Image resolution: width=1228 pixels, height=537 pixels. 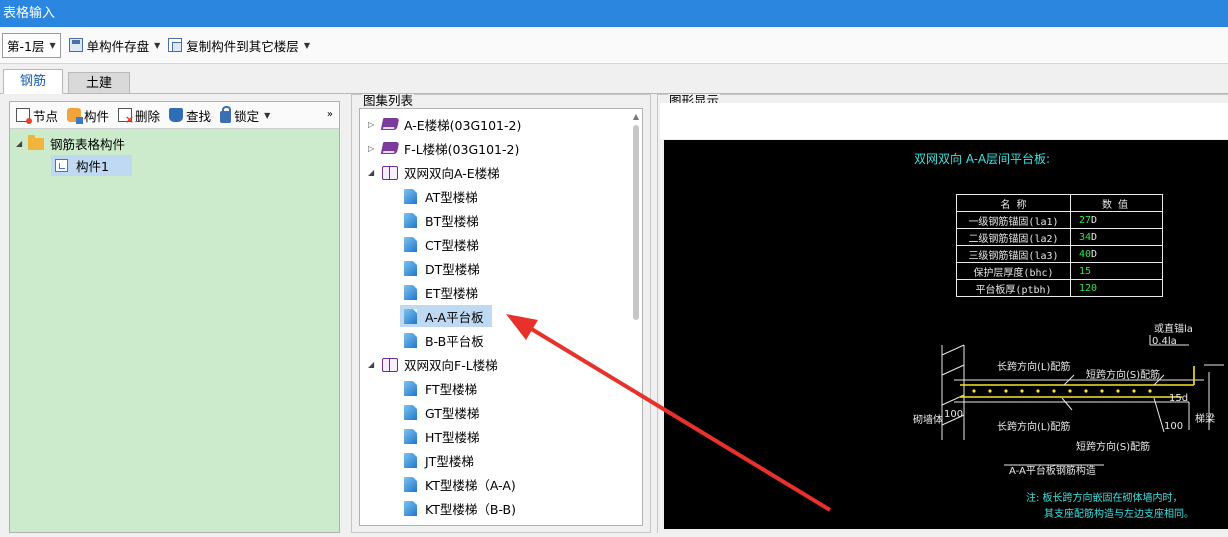 I want to click on list-item: GT型楼梯, so click(x=441, y=412).